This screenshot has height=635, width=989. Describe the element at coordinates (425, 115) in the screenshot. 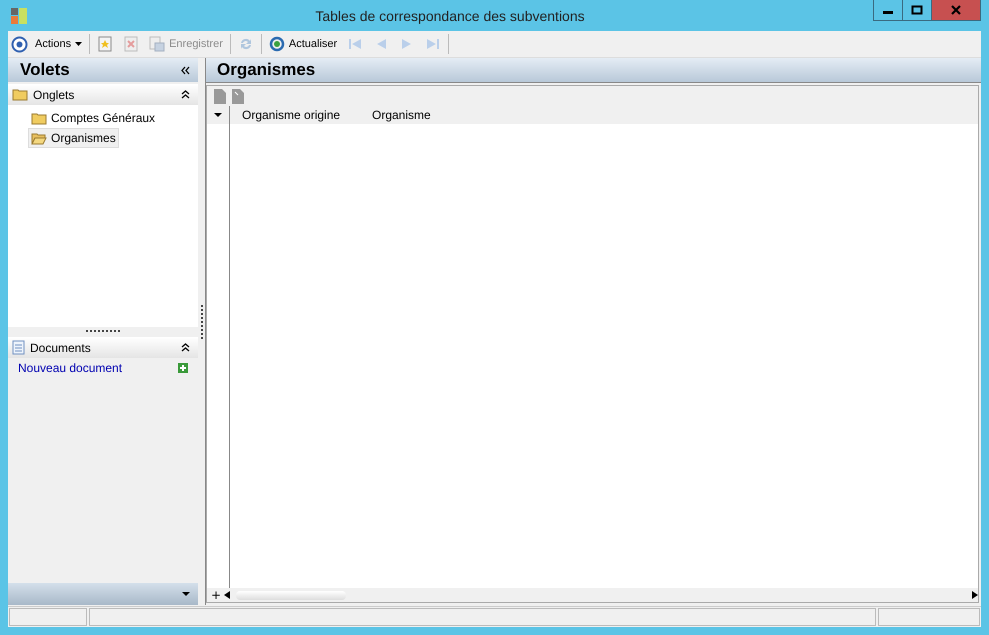

I see `column-header: Organisme` at that location.